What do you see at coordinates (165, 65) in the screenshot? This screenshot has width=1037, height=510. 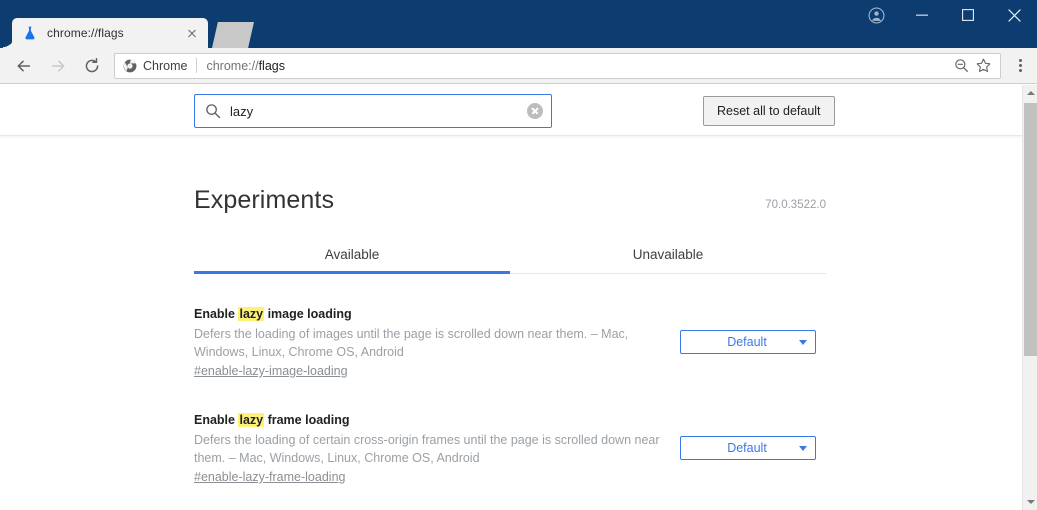 I see `security-chip-label: Chrome` at bounding box center [165, 65].